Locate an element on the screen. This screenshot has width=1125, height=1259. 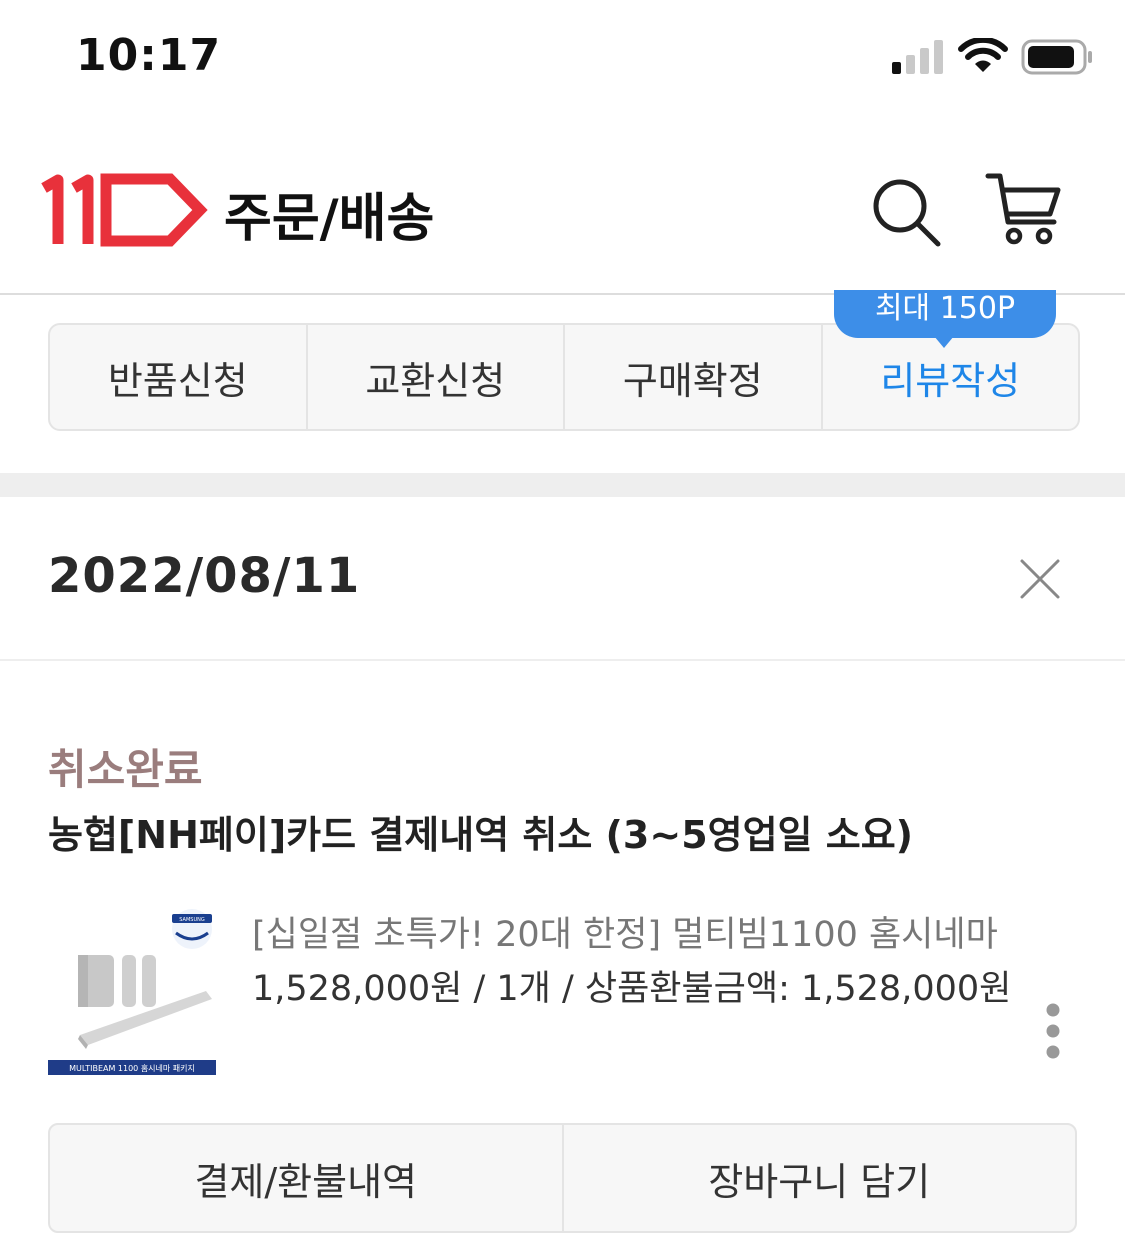
battery-icon is located at coordinates (1056, 57).